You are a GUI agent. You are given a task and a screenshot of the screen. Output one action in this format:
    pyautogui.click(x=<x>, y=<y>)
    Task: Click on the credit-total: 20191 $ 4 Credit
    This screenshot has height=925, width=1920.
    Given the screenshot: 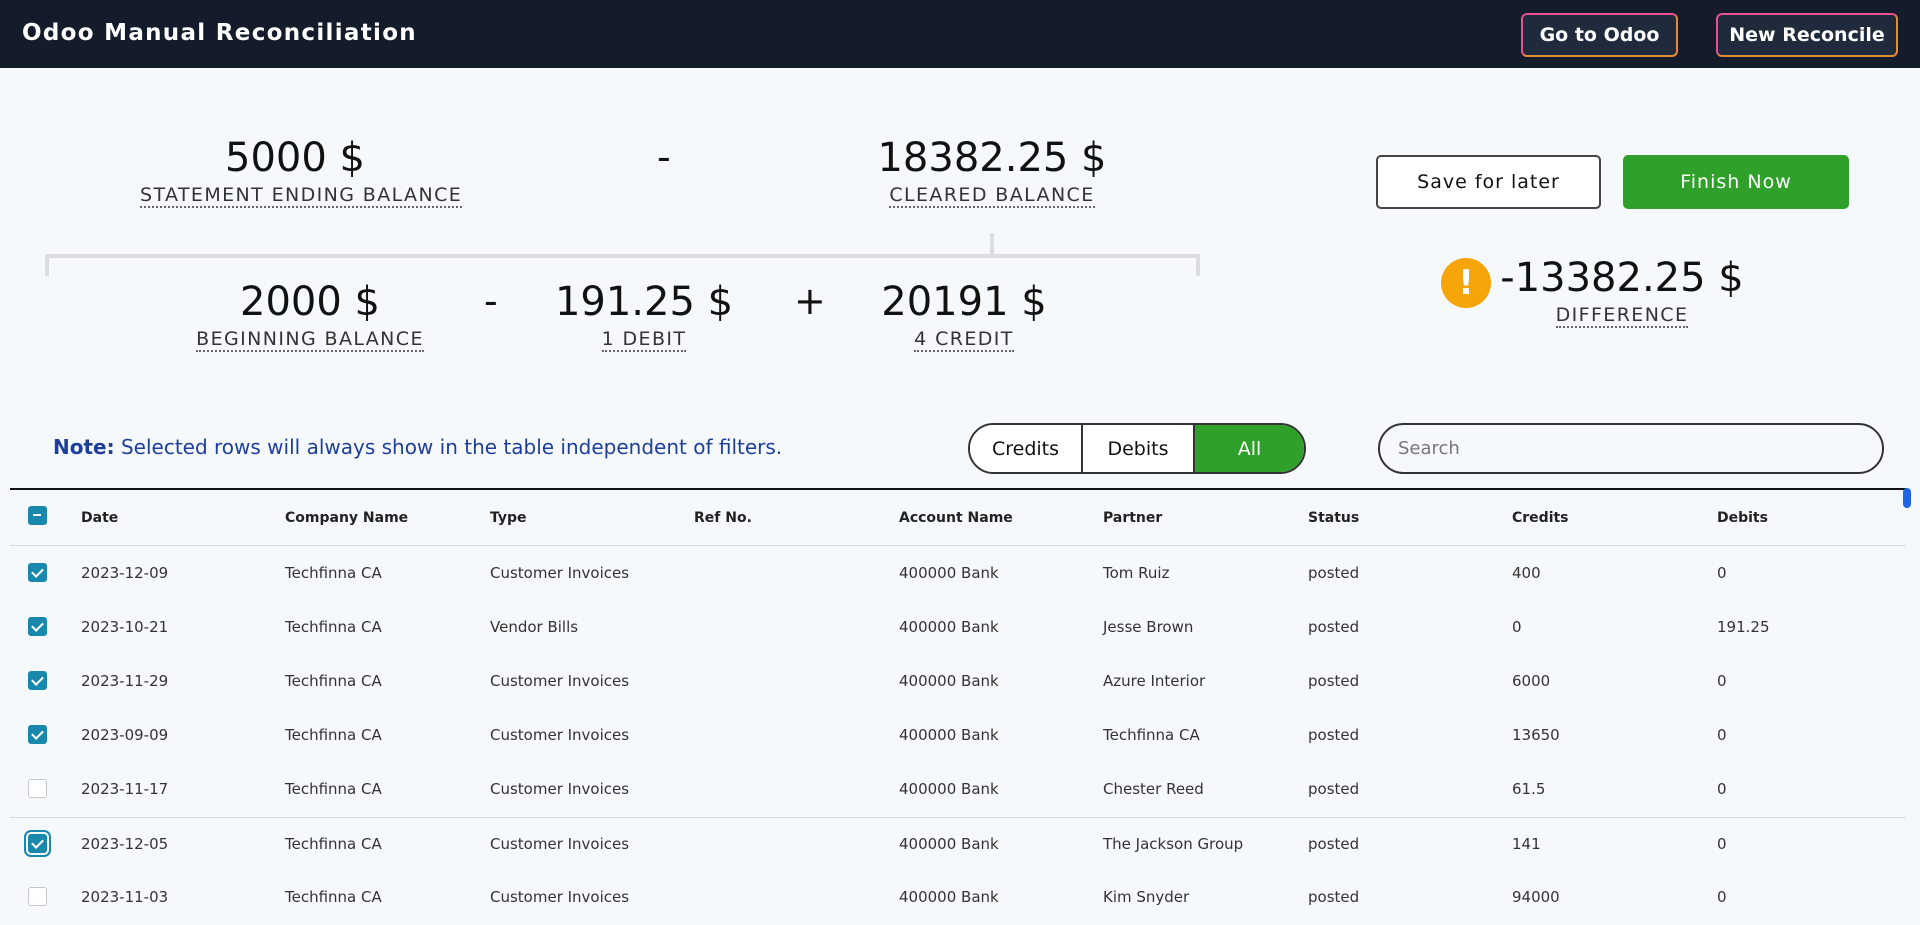 What is the action you would take?
    pyautogui.click(x=964, y=317)
    